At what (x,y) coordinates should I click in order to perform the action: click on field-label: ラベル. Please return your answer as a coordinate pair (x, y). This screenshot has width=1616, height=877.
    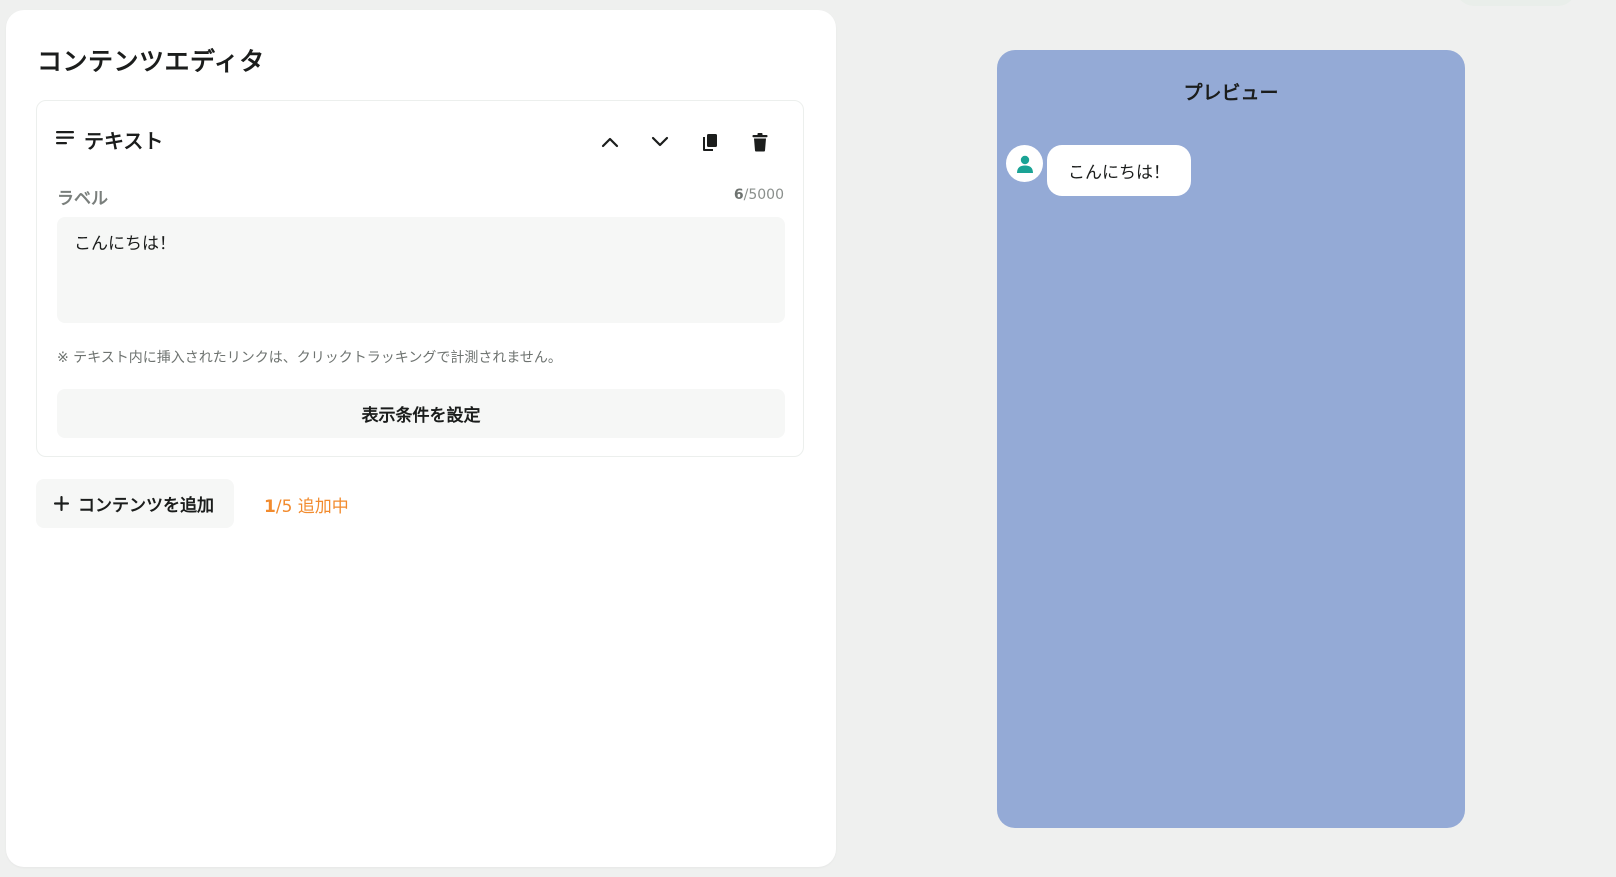
    Looking at the image, I should click on (82, 199).